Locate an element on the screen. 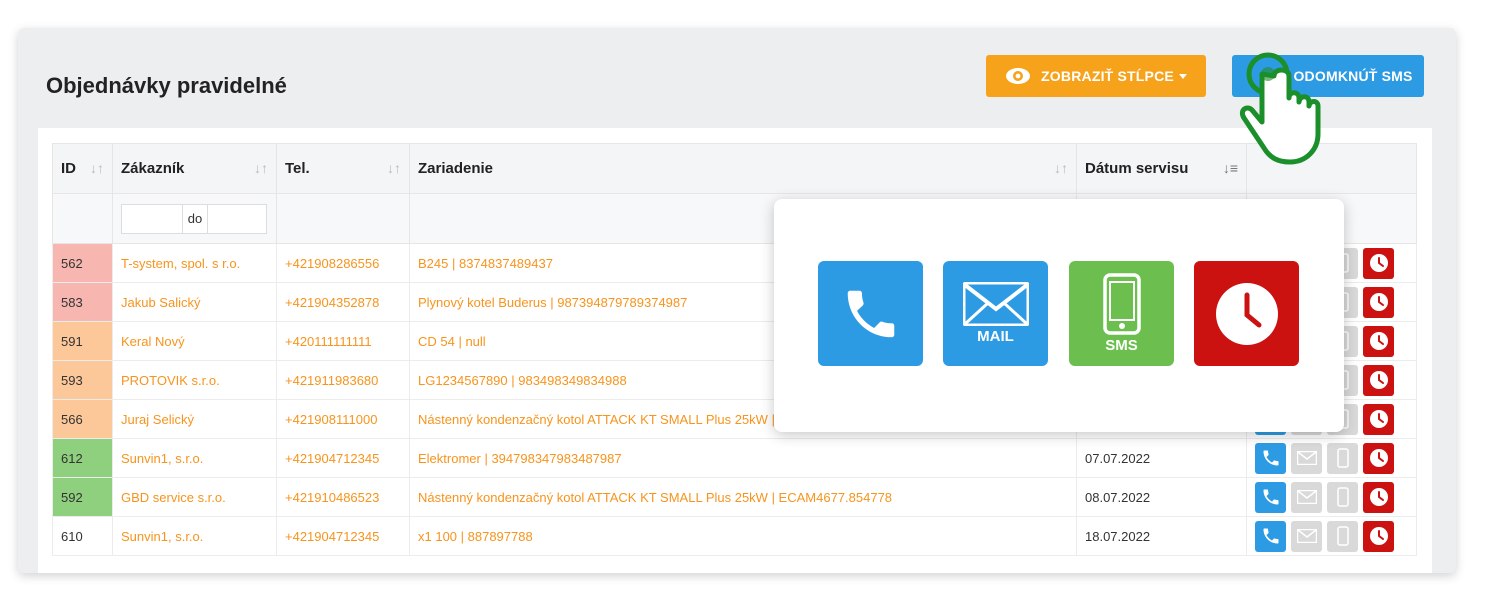 This screenshot has height=606, width=1500. column-label: Dátum servisu is located at coordinates (1137, 168).